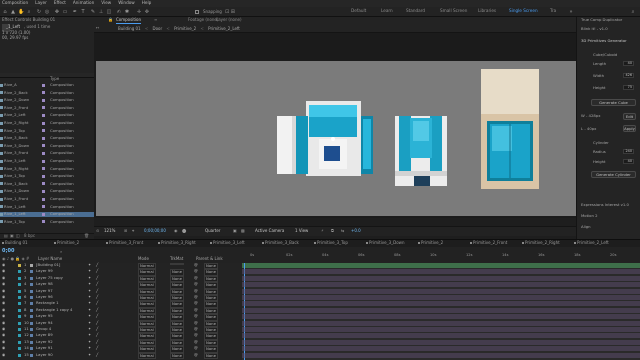  I want to click on composition-tab: Composition, so click(128, 20).